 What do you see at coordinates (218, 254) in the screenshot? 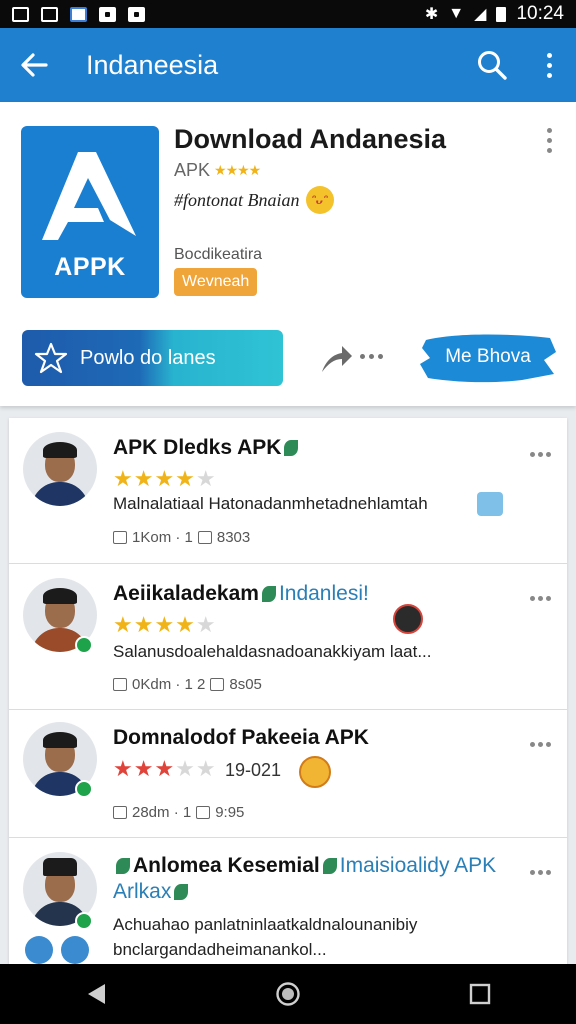
I see `app-category: Bocdikeatira` at bounding box center [218, 254].